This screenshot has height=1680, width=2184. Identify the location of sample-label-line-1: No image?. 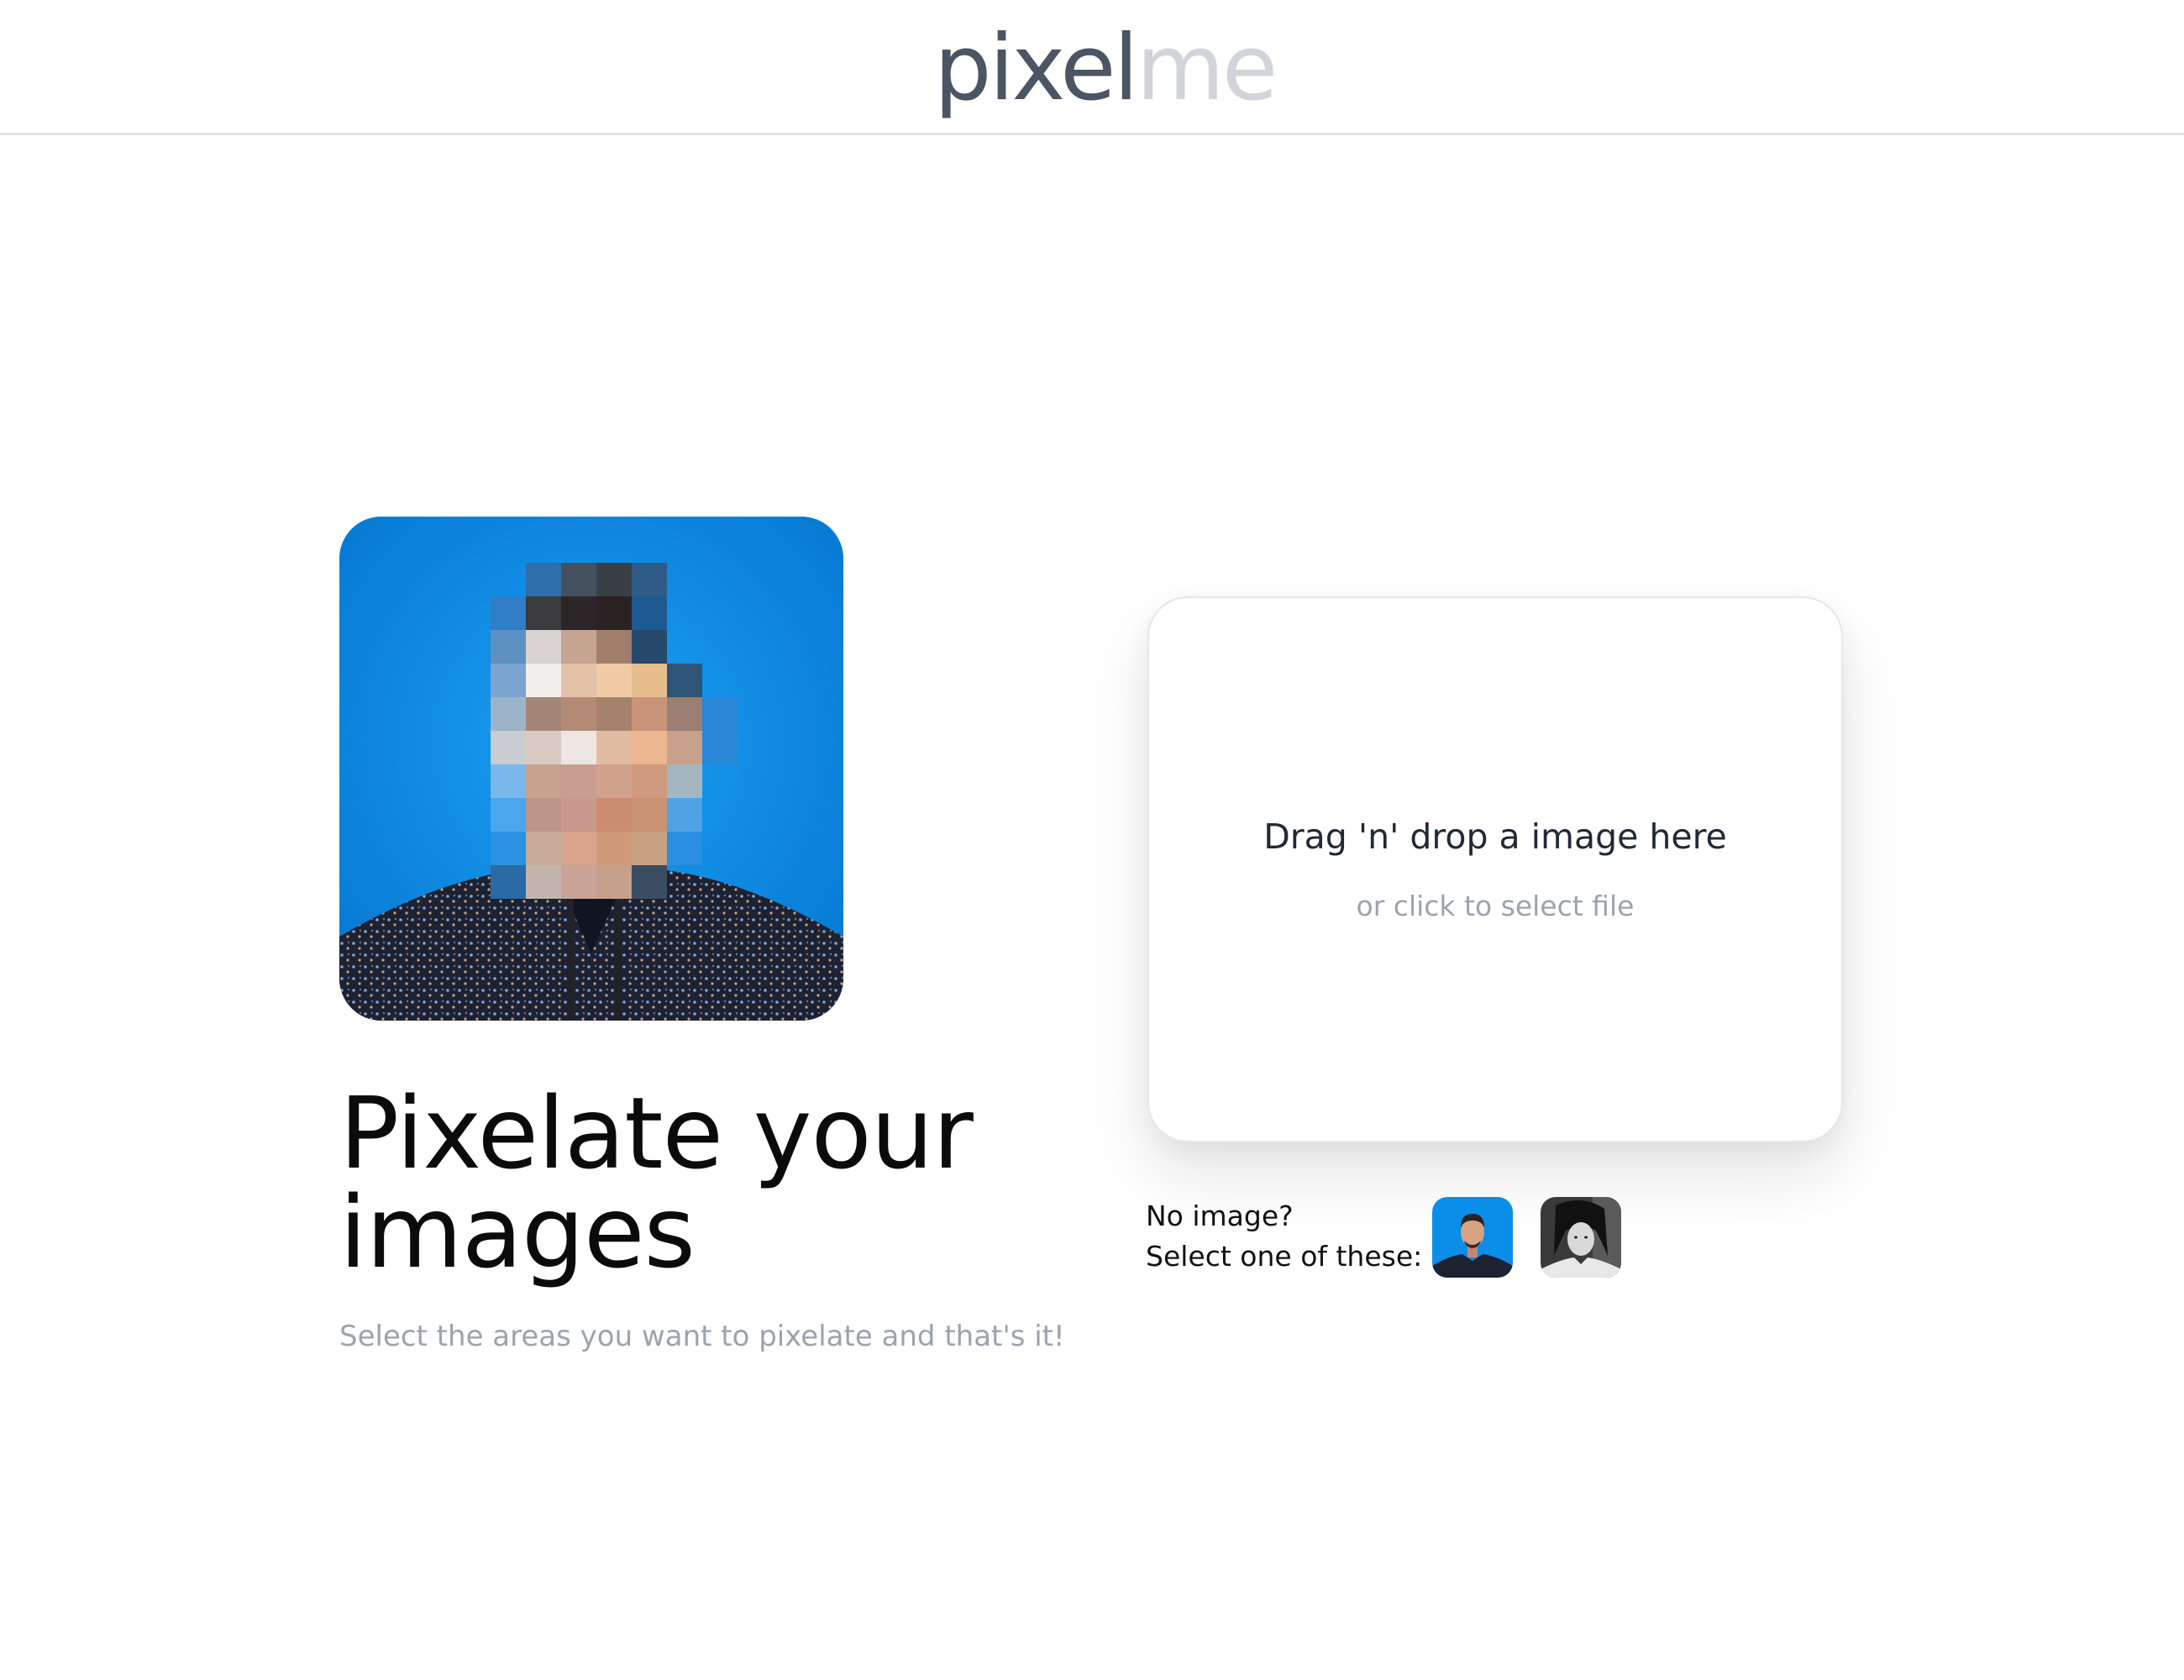
(1220, 1216).